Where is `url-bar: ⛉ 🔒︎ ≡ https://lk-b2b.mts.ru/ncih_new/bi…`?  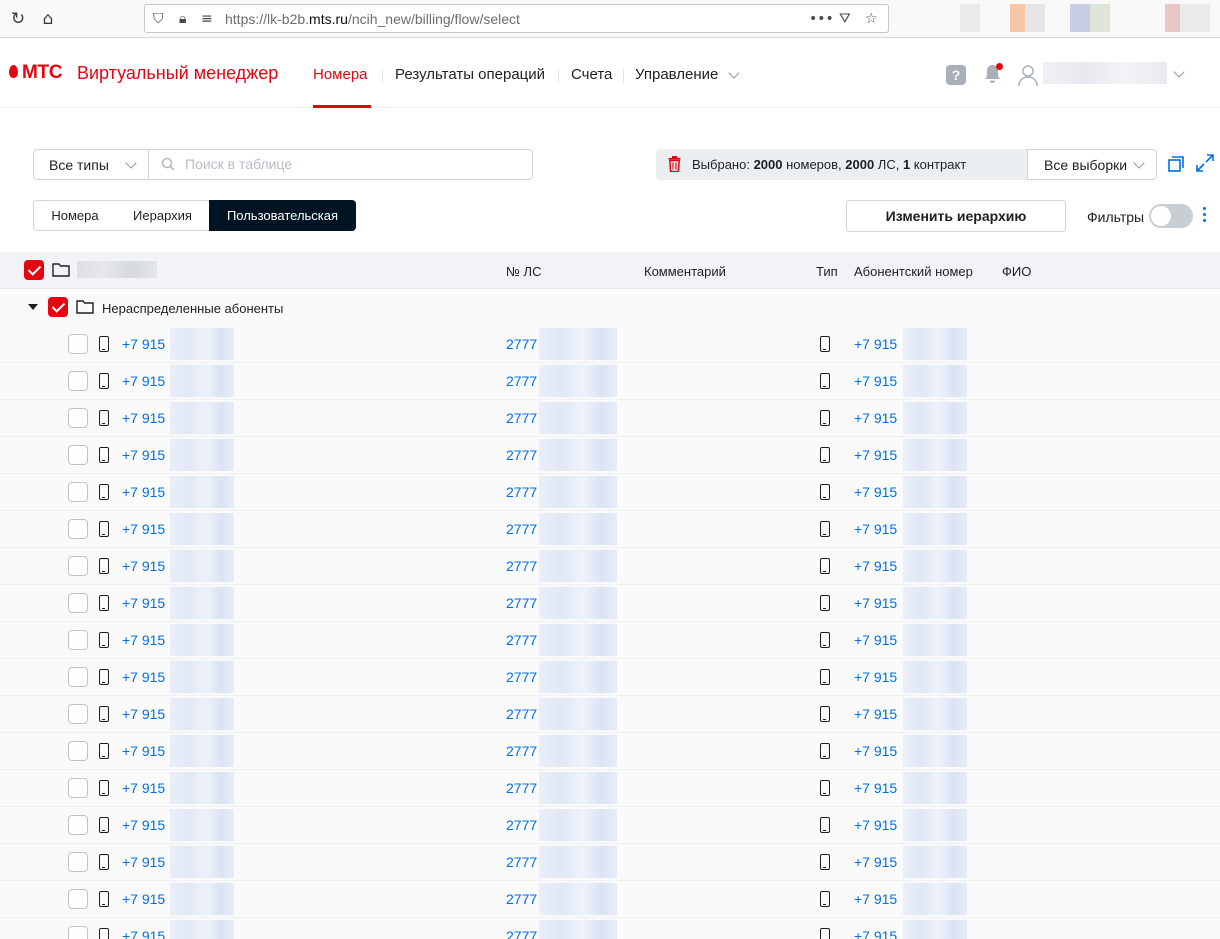 url-bar: ⛉ 🔒︎ ≡ https://lk-b2b.mts.ru/ncih_new/bi… is located at coordinates (516, 18).